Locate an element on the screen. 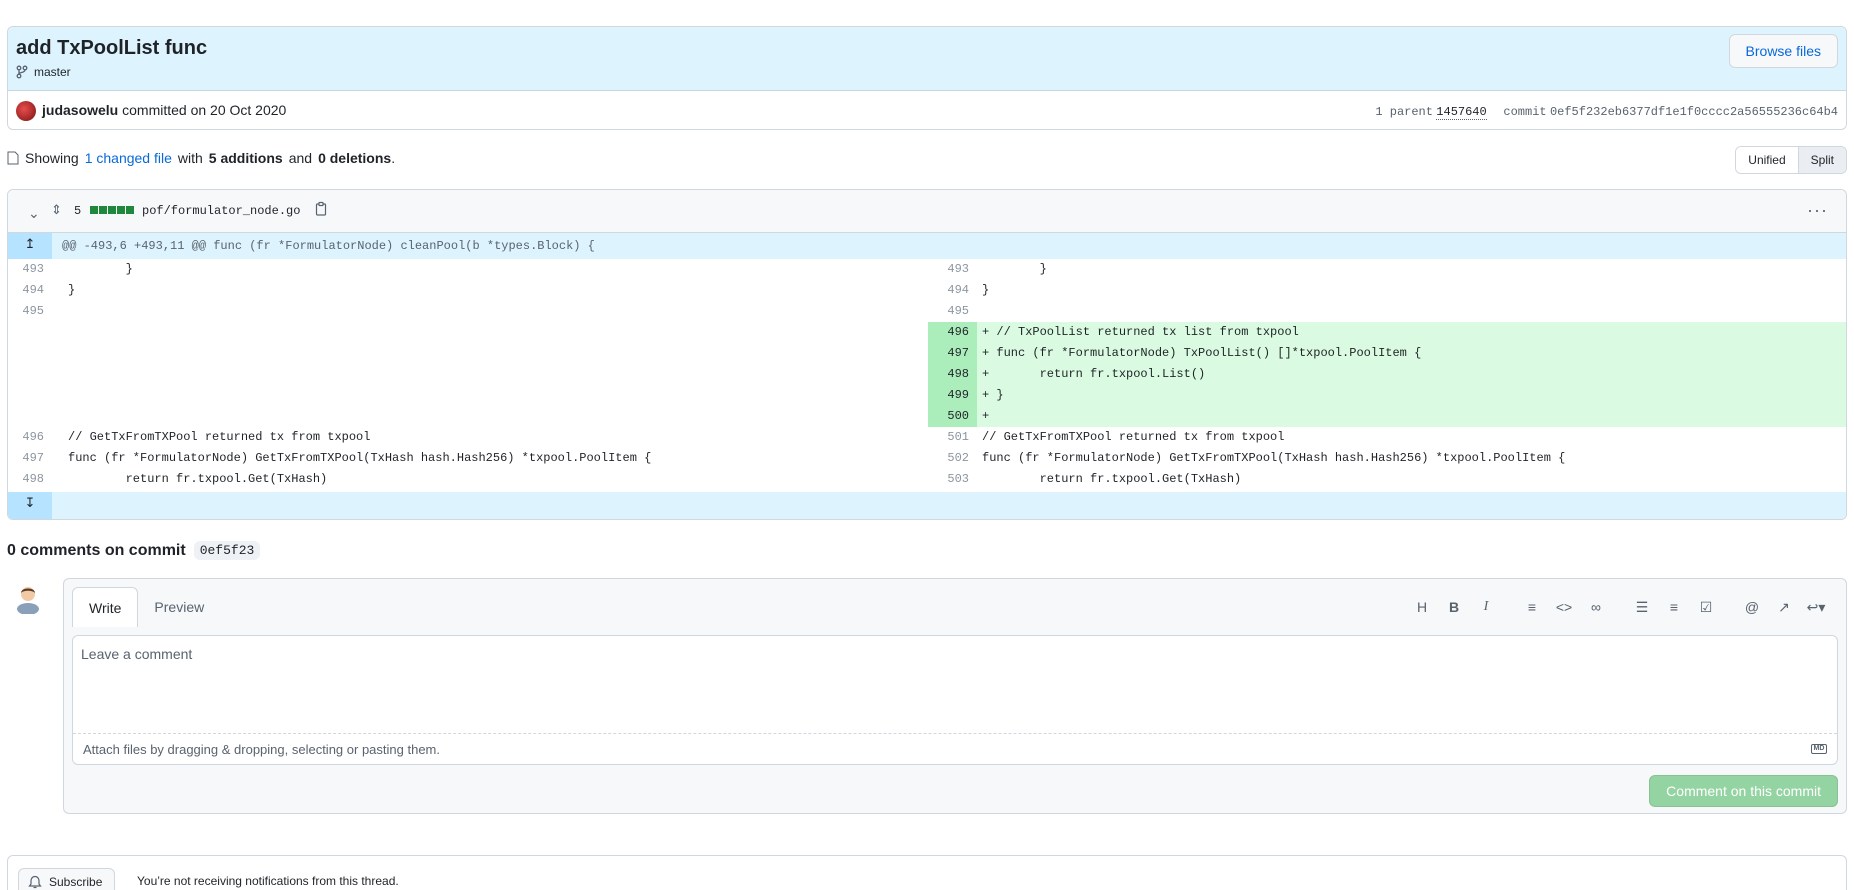 This screenshot has height=890, width=1854. collapse-chevron-icon: ⌄ is located at coordinates (34, 213).